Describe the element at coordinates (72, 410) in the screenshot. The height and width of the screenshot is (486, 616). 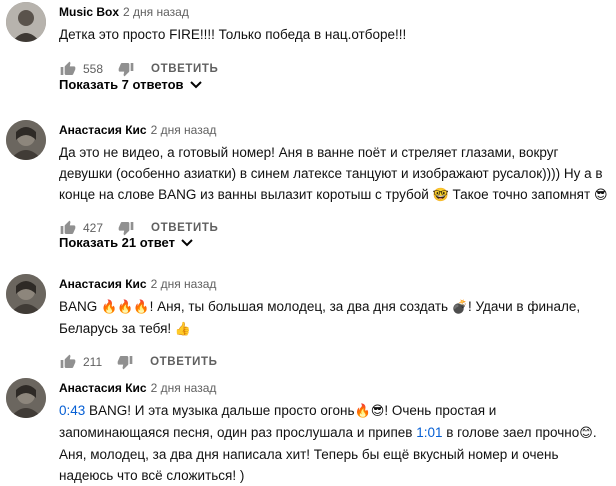
I see `timestamp-link: 0:43` at that location.